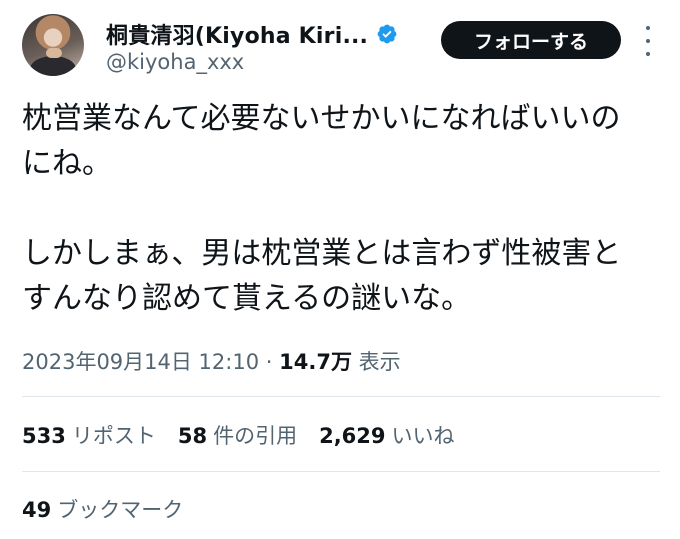 Image resolution: width=680 pixels, height=539 pixels. I want to click on bookmark-label: ブックマーク, so click(120, 510).